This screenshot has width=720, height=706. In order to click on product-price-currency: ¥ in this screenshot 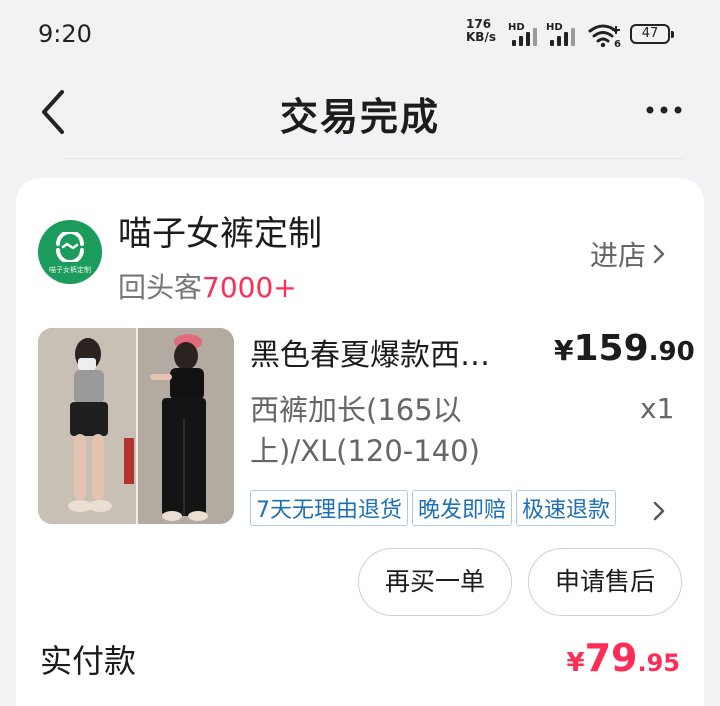, I will do `click(564, 350)`.